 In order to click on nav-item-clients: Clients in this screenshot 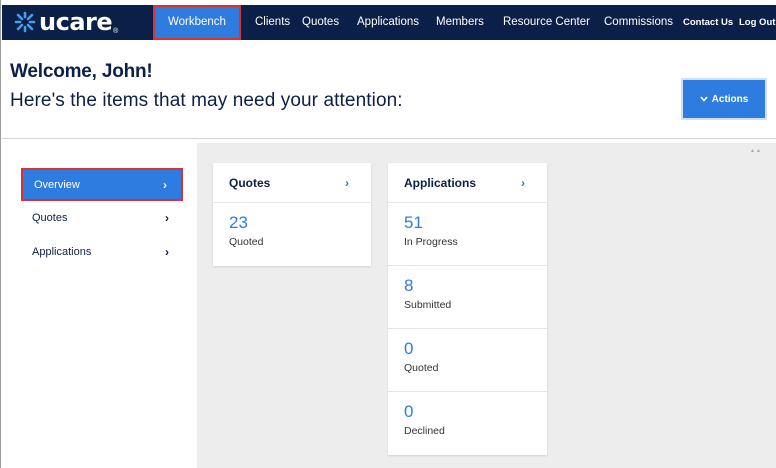, I will do `click(272, 22)`.